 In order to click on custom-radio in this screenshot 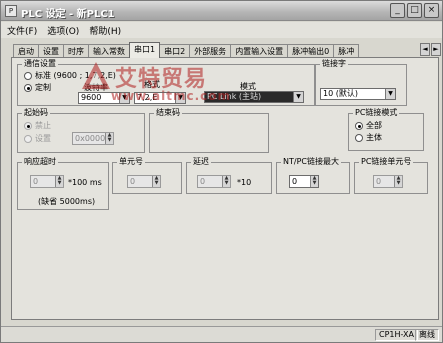, I will do `click(28, 88)`.